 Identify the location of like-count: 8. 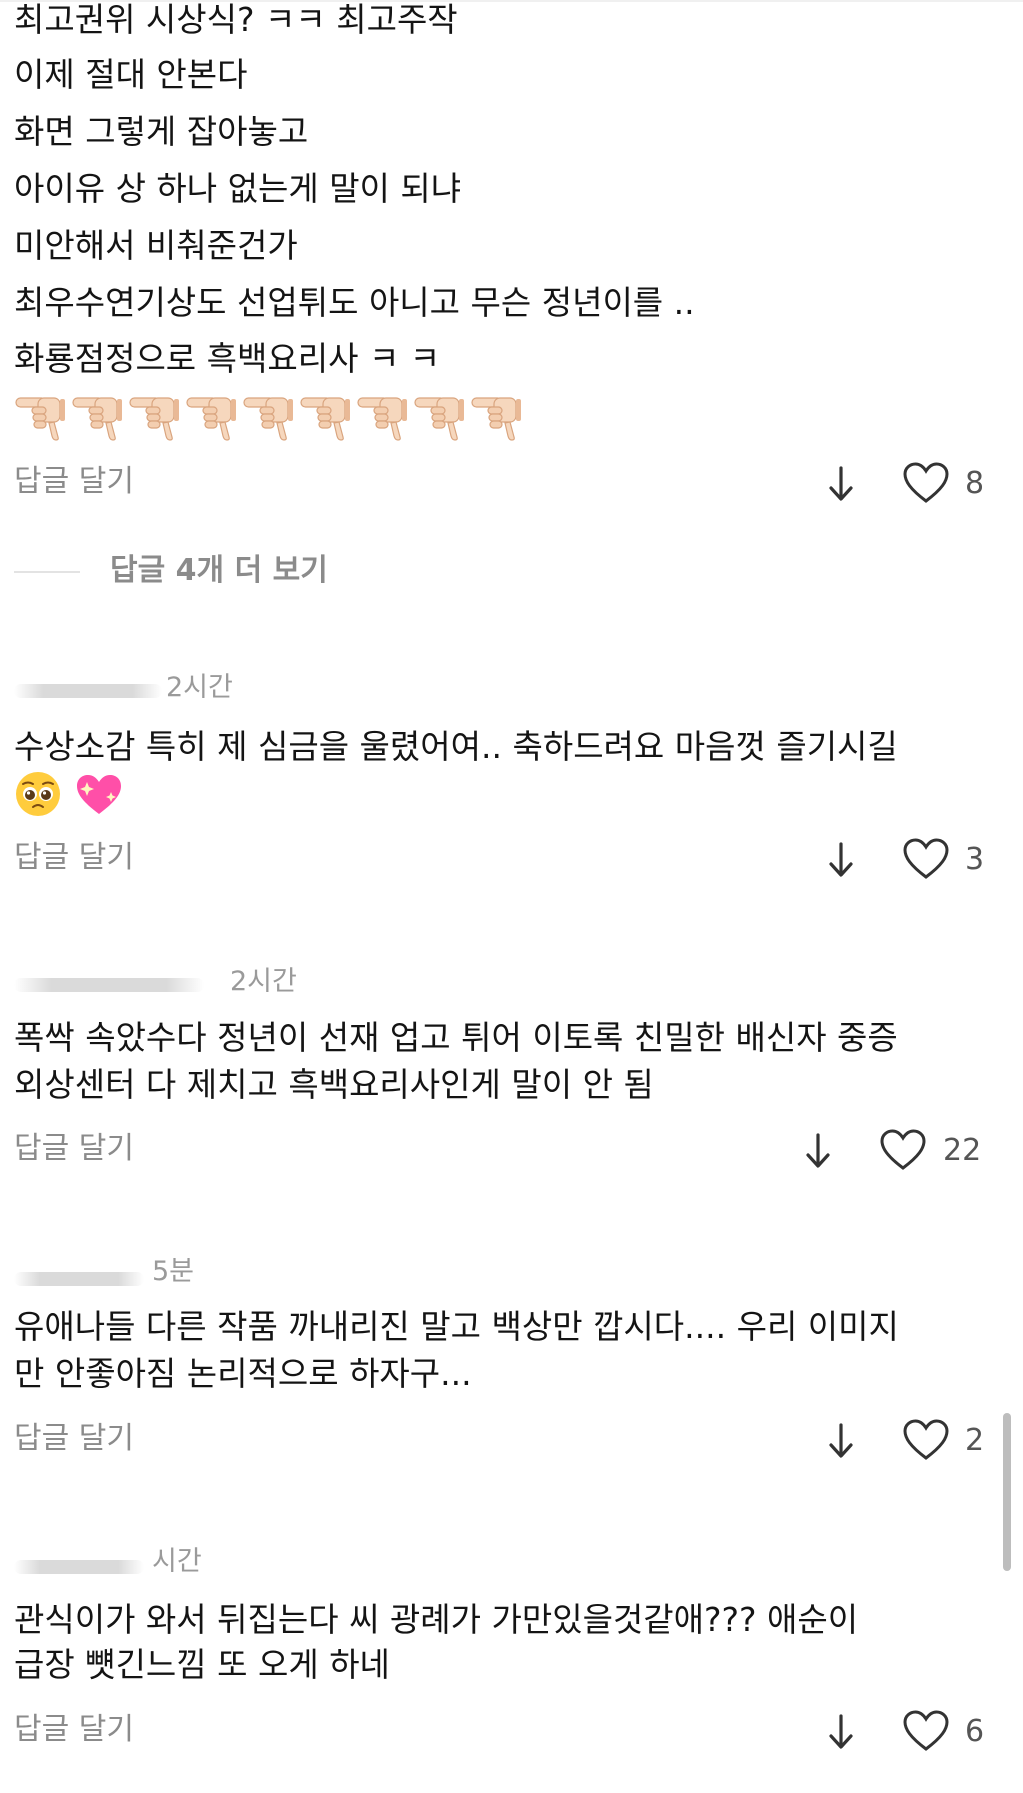
(975, 483).